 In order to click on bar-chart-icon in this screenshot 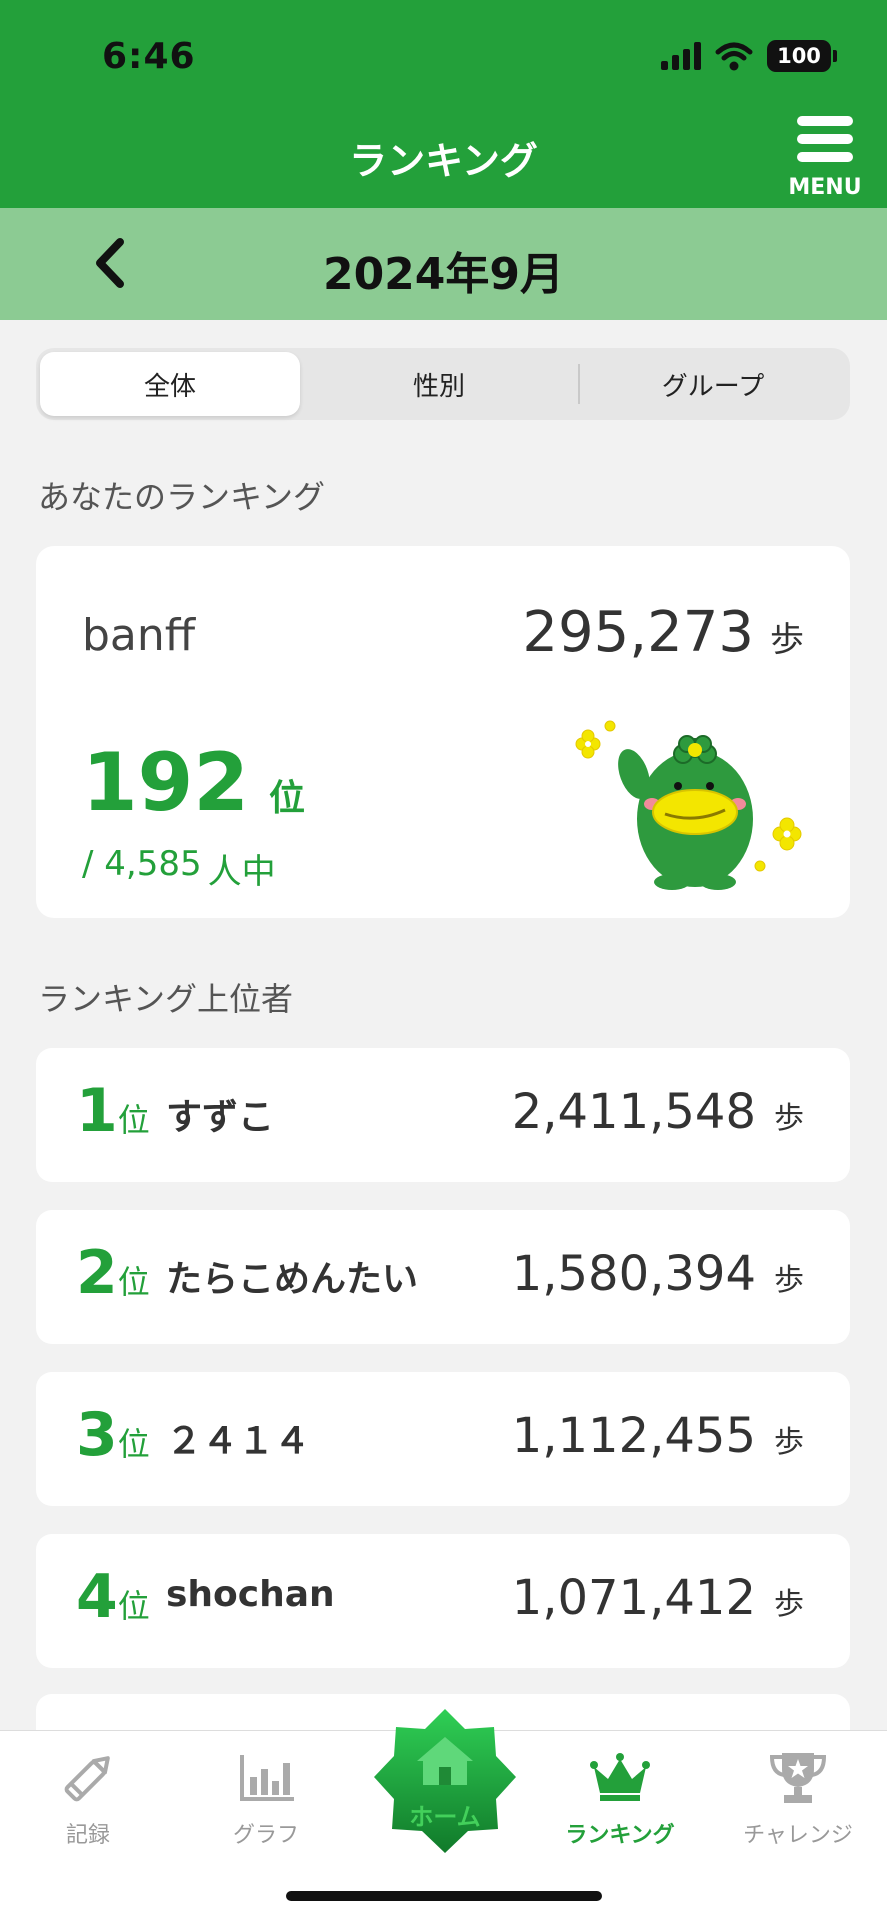, I will do `click(267, 1778)`.